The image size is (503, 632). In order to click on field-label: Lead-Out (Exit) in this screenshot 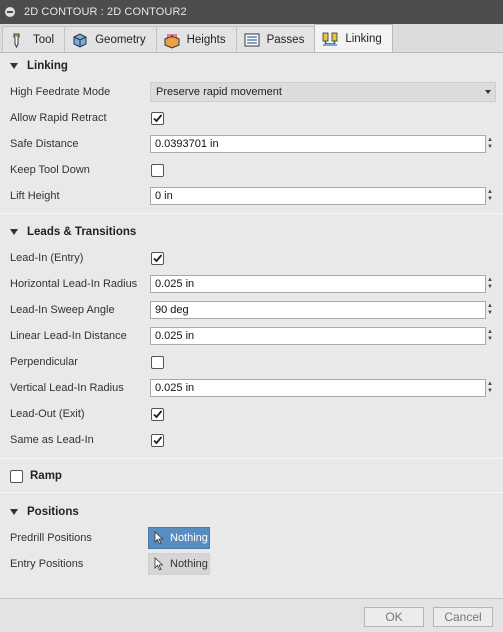, I will do `click(47, 414)`.